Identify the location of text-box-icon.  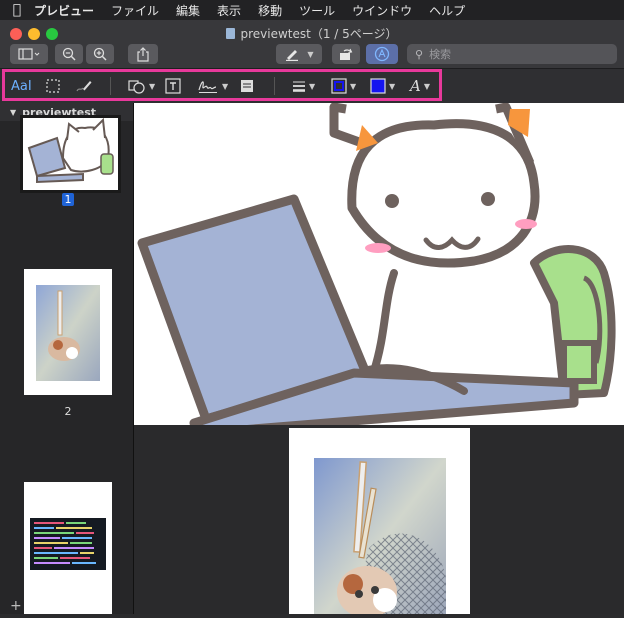
(173, 86).